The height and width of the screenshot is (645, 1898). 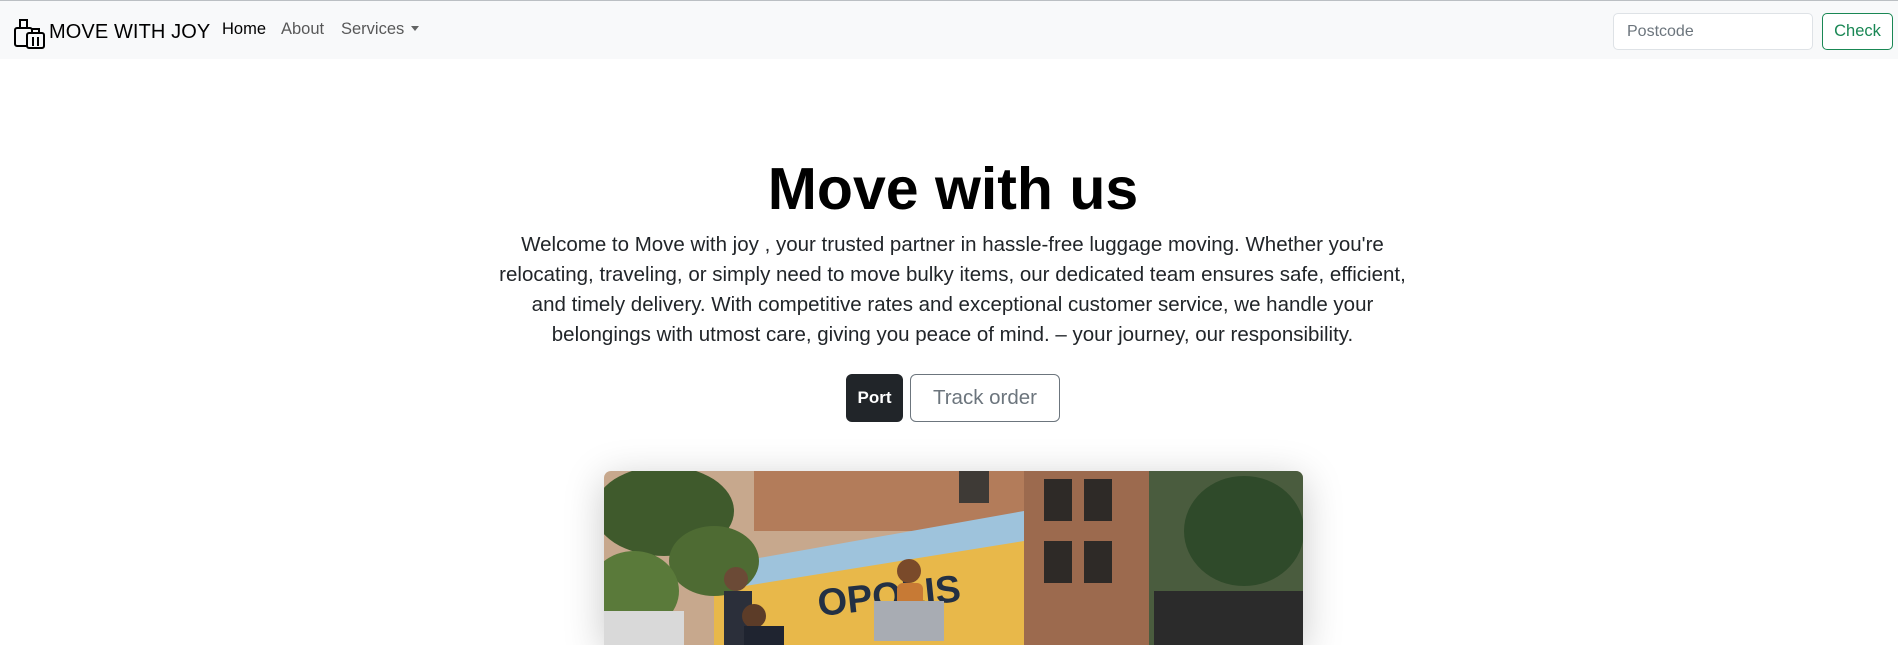 What do you see at coordinates (302, 29) in the screenshot?
I see `nav-link-about: About` at bounding box center [302, 29].